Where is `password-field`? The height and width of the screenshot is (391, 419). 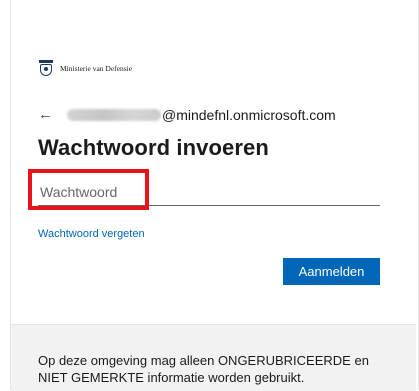
password-field is located at coordinates (209, 192).